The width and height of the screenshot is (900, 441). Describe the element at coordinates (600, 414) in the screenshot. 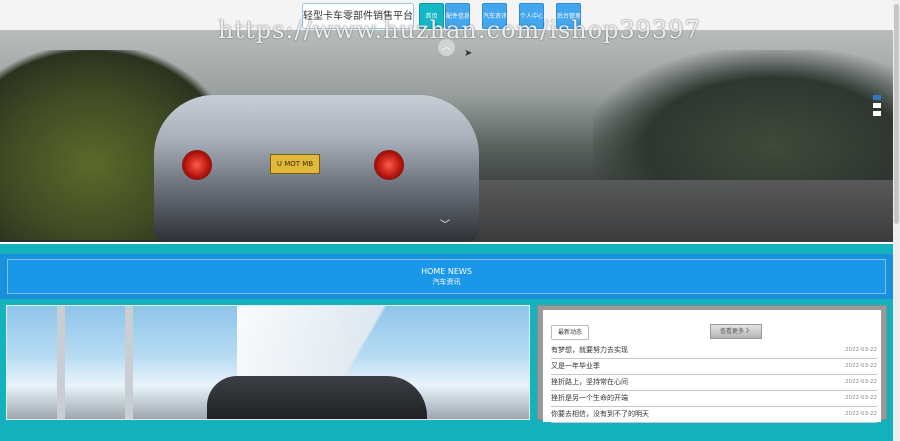

I see `news-item-title: 你要去相信，没有到不了的明天` at that location.